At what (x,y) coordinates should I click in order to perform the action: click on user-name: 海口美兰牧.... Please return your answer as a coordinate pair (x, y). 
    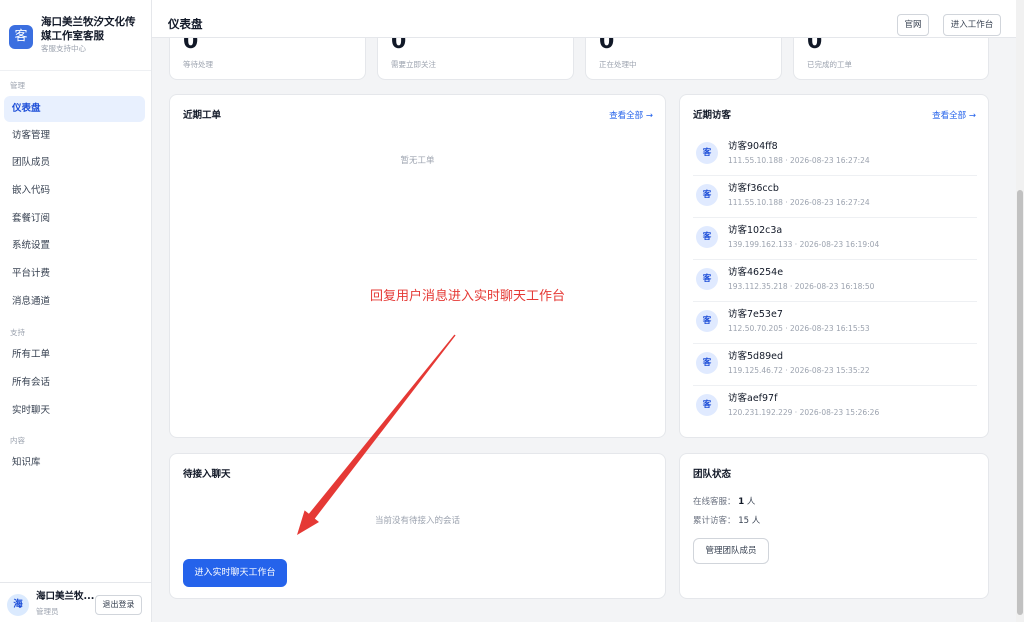
    Looking at the image, I should click on (65, 596).